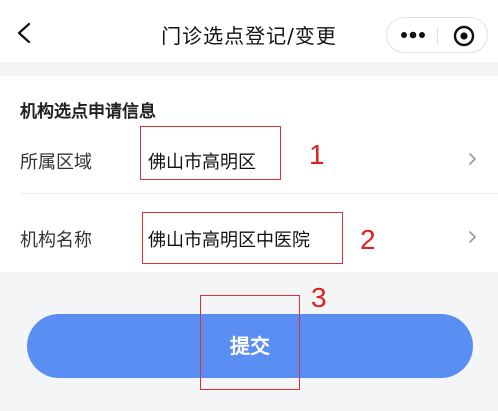  Describe the element at coordinates (464, 36) in the screenshot. I see `target-circle-icon` at that location.